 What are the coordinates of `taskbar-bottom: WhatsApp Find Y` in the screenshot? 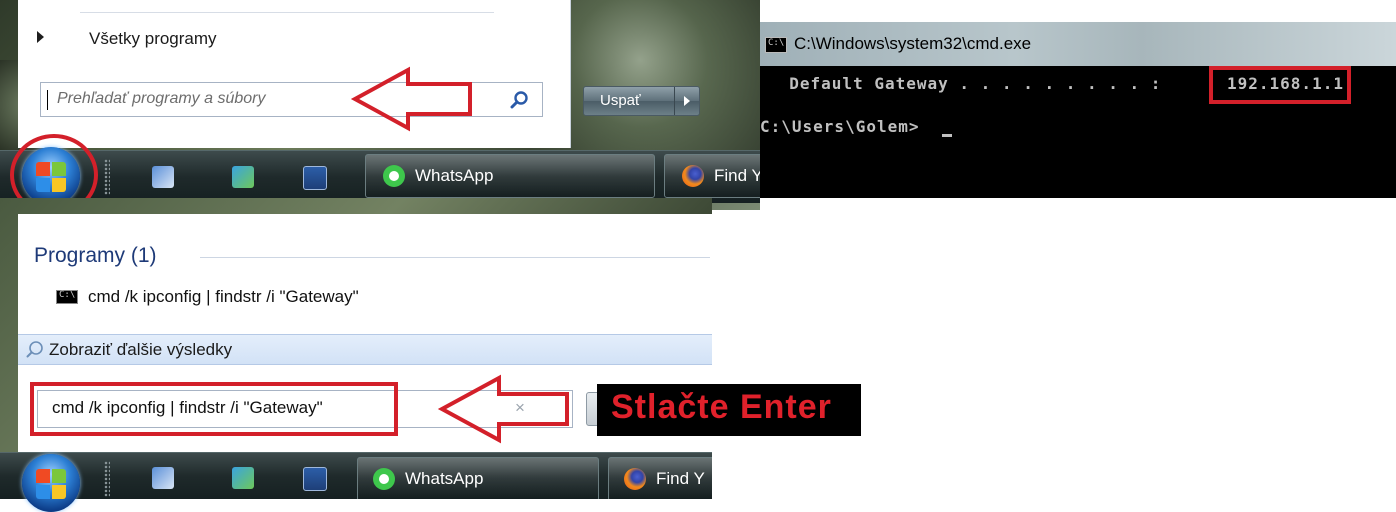 It's located at (356, 475).